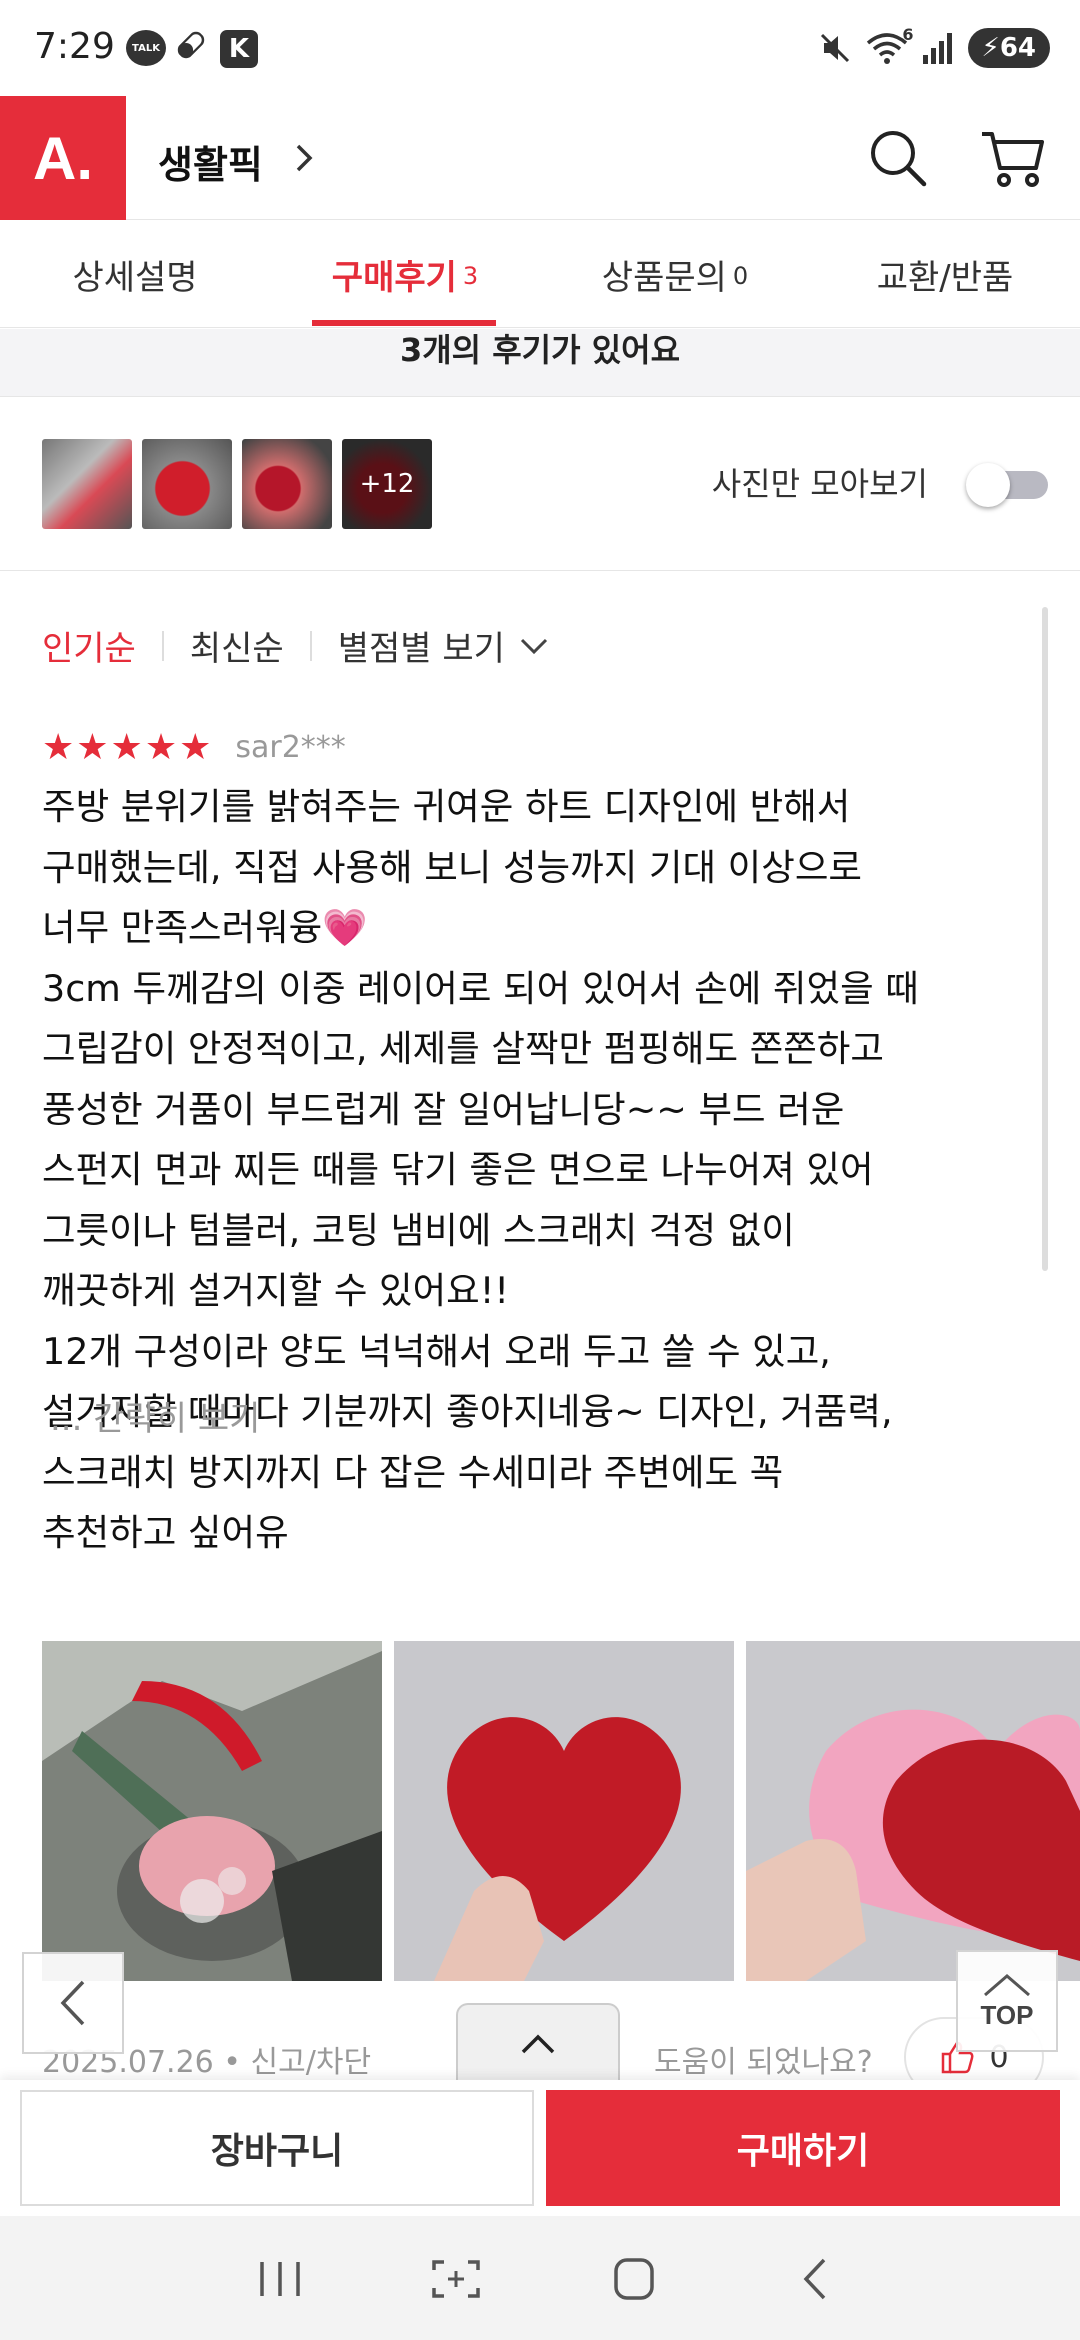  Describe the element at coordinates (456, 2279) in the screenshot. I see `capture-icon` at that location.